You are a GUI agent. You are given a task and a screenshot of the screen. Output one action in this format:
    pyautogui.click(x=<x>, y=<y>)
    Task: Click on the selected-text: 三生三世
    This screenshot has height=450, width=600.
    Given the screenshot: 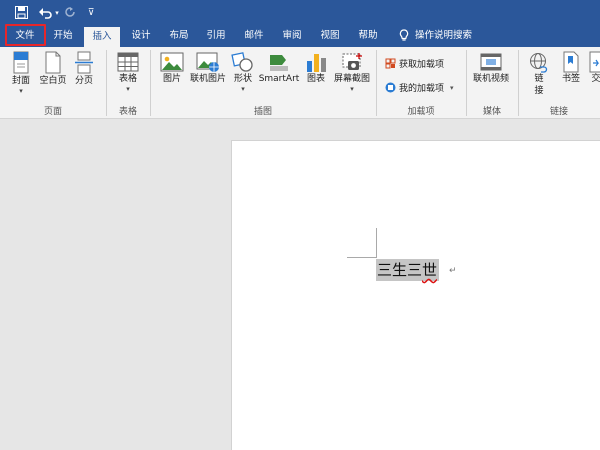 What is the action you would take?
    pyautogui.click(x=408, y=270)
    